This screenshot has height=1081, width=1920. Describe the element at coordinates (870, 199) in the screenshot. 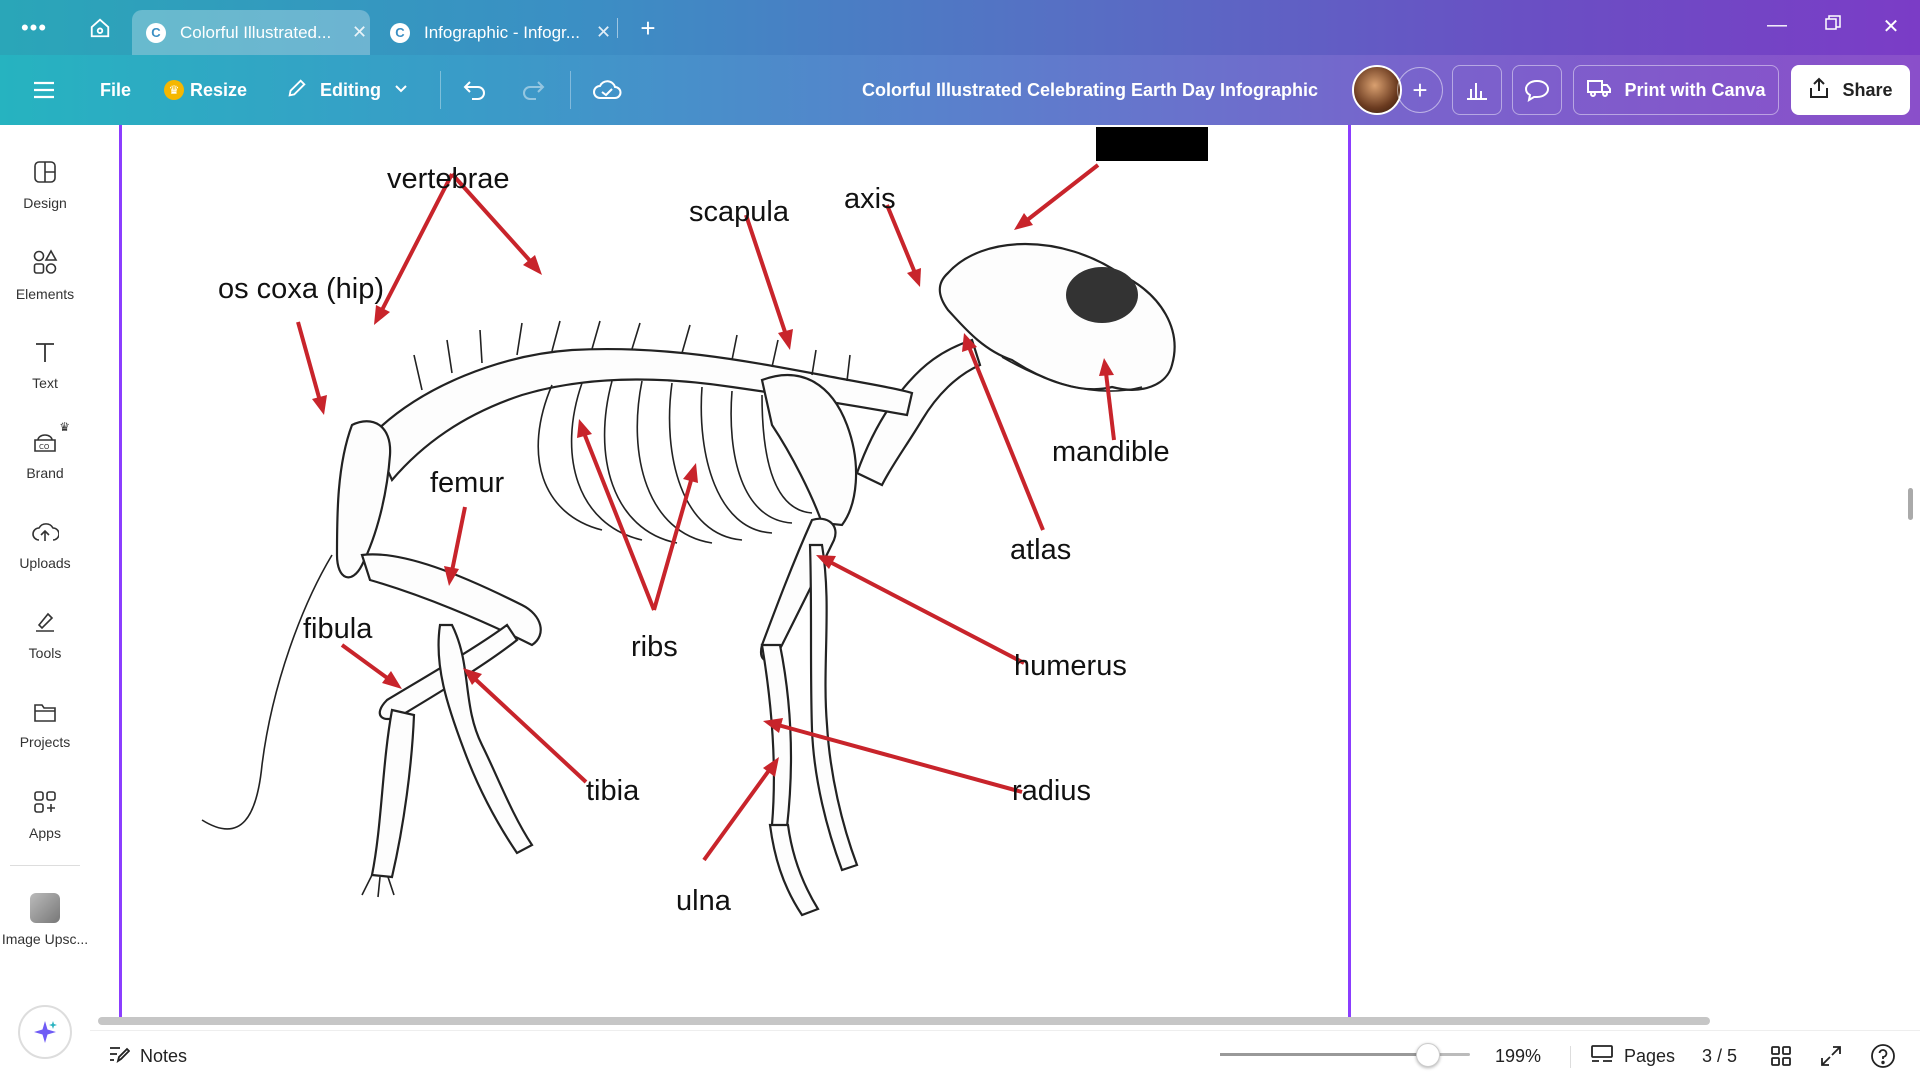

I see `label-axis: axis` at that location.